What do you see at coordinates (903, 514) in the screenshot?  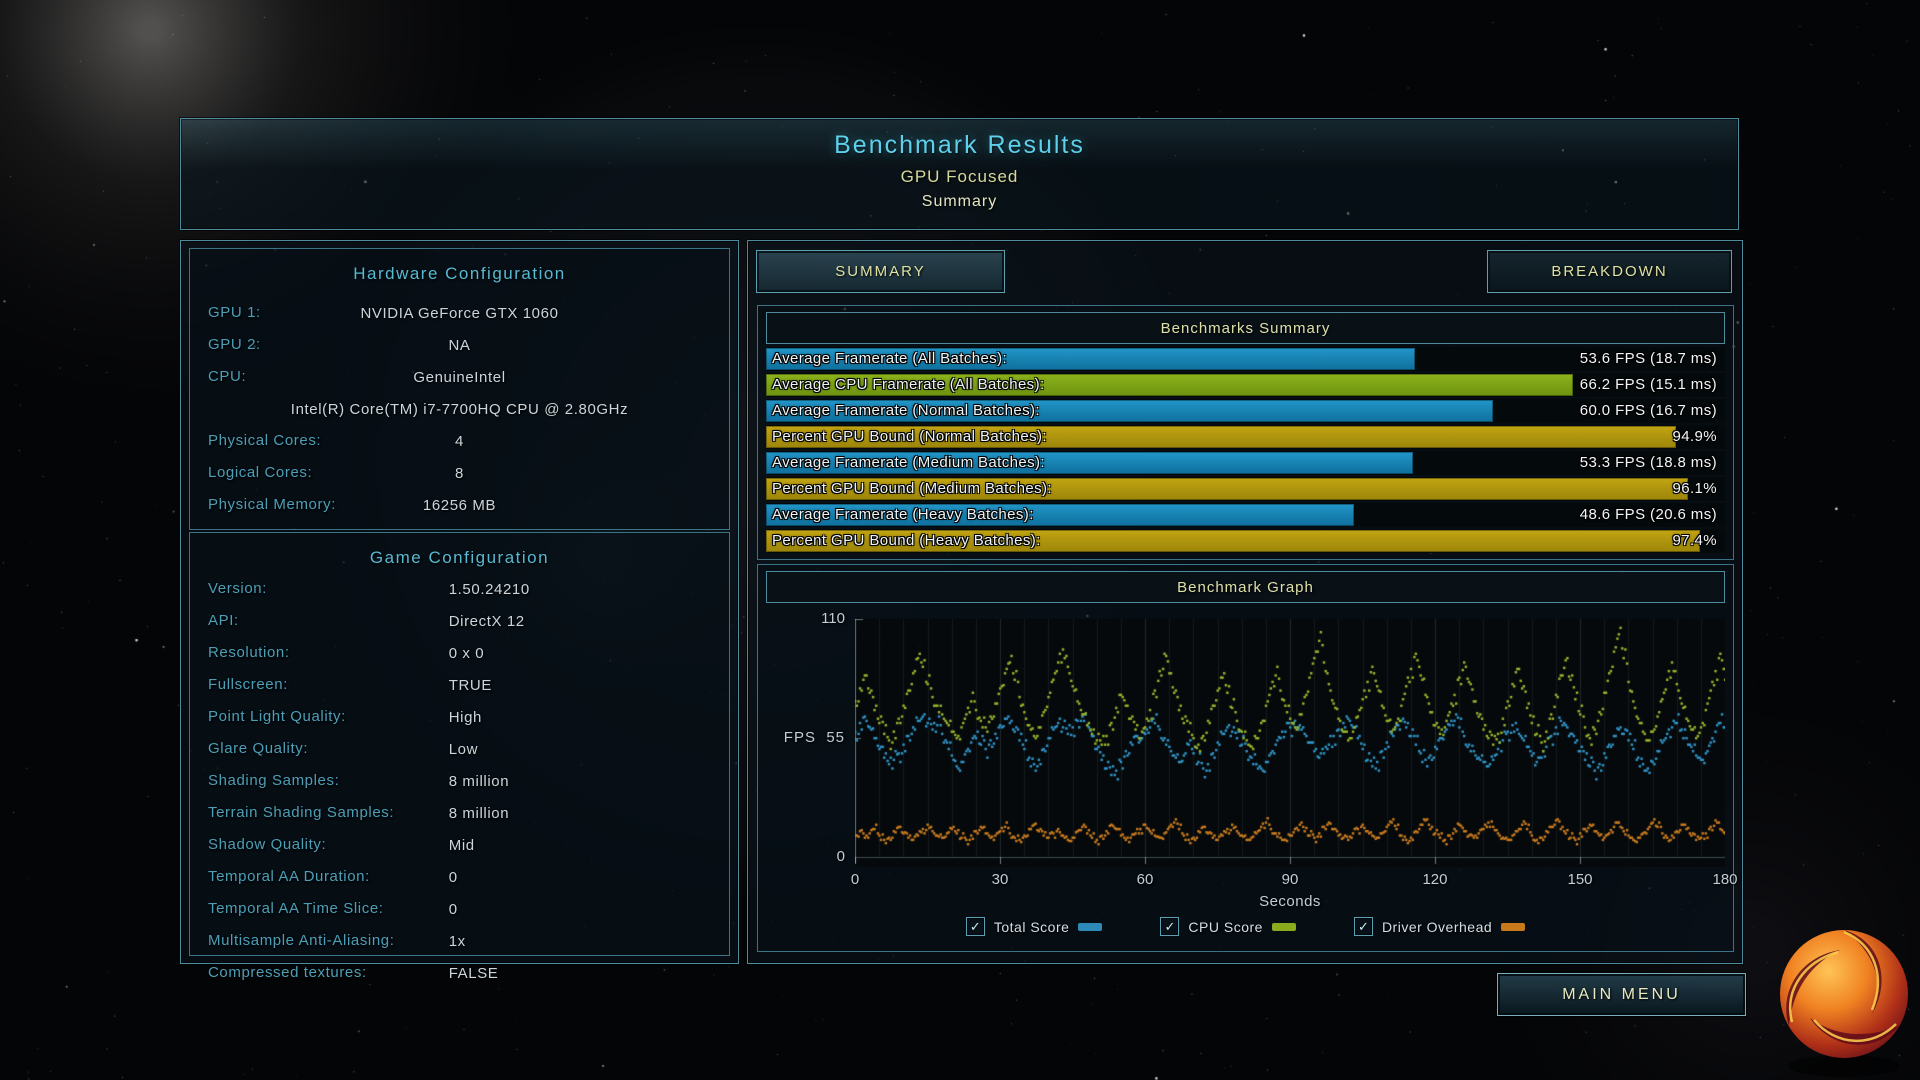 I see `result-label: Average Framerate (Heavy Batches):` at bounding box center [903, 514].